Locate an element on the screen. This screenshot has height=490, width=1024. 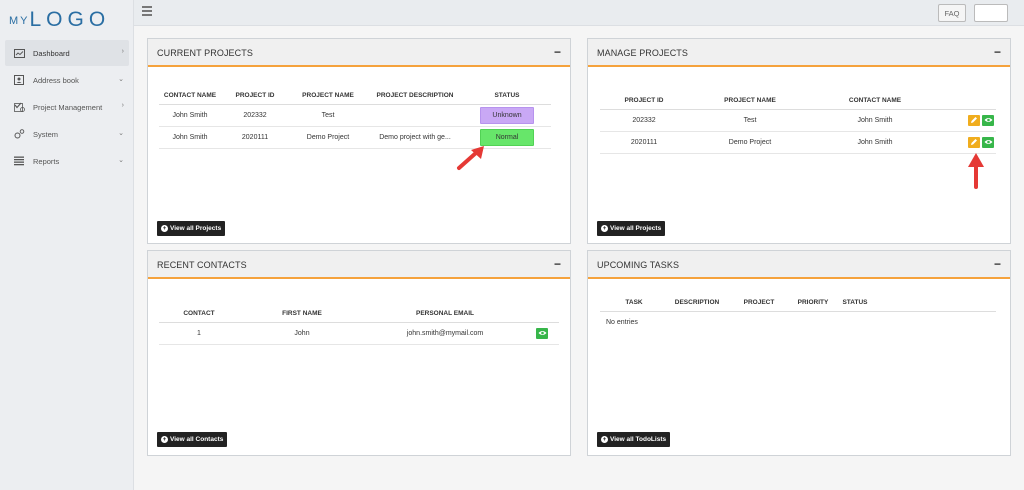
column-header: STATUS is located at coordinates (507, 96).